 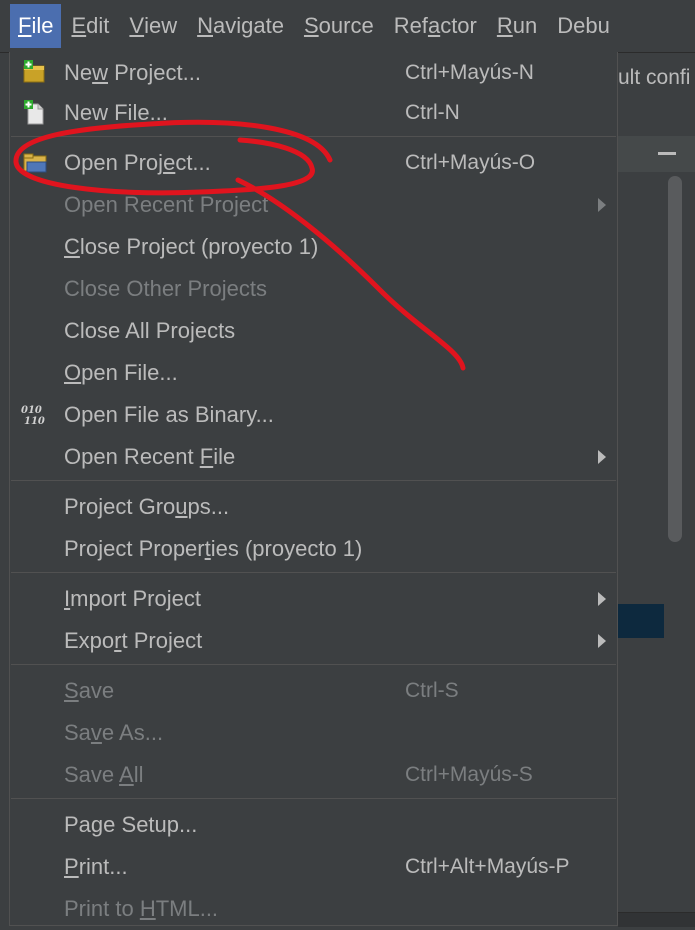 What do you see at coordinates (667, 153) in the screenshot?
I see `minimize-icon` at bounding box center [667, 153].